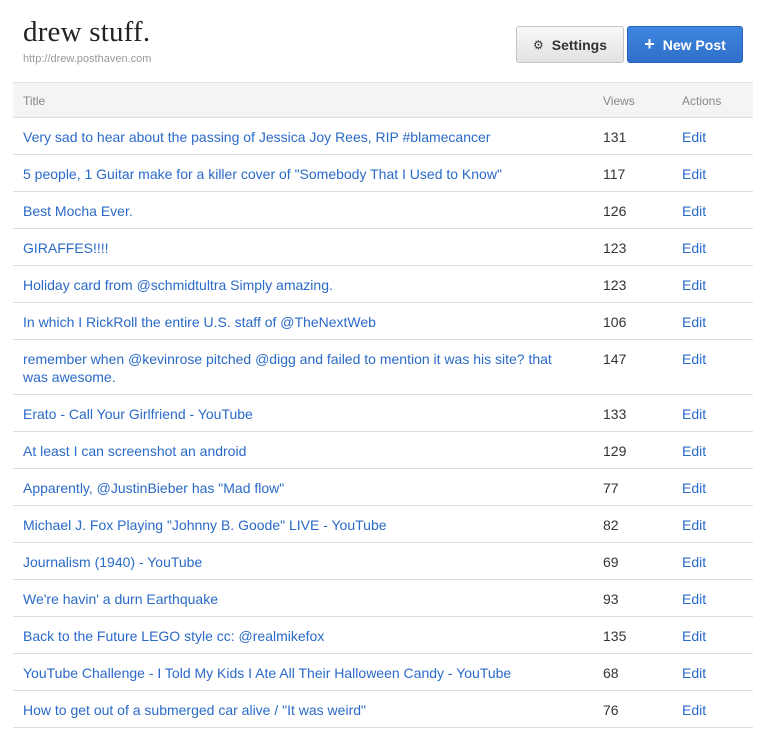 This screenshot has height=732, width=764. I want to click on column-header-title: Title, so click(34, 101).